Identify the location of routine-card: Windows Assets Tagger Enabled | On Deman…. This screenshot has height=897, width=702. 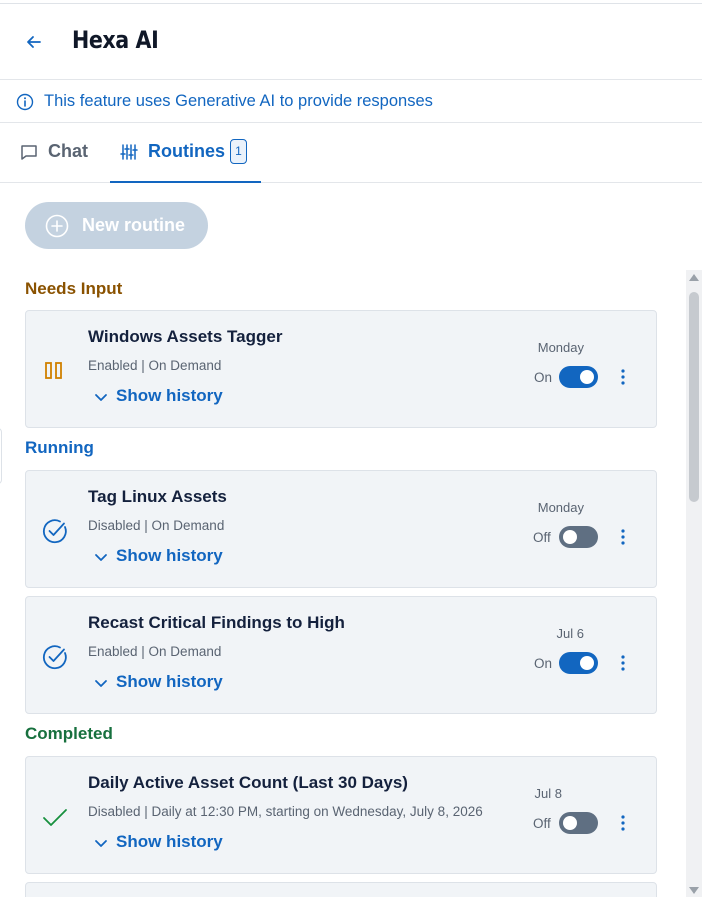
(341, 369).